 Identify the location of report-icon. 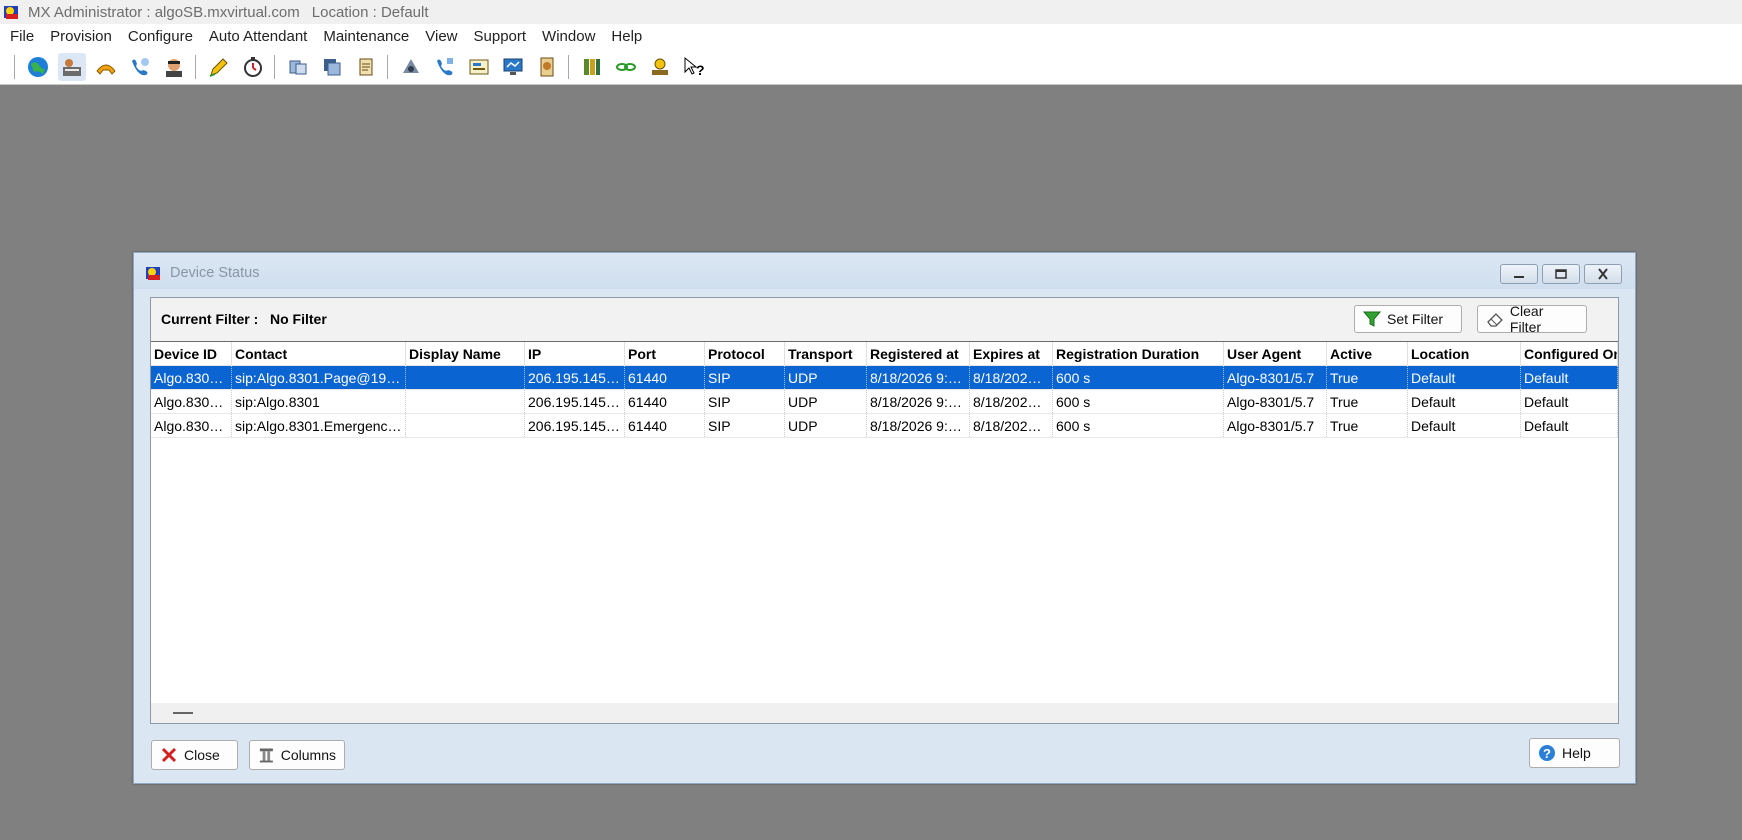
(479, 67).